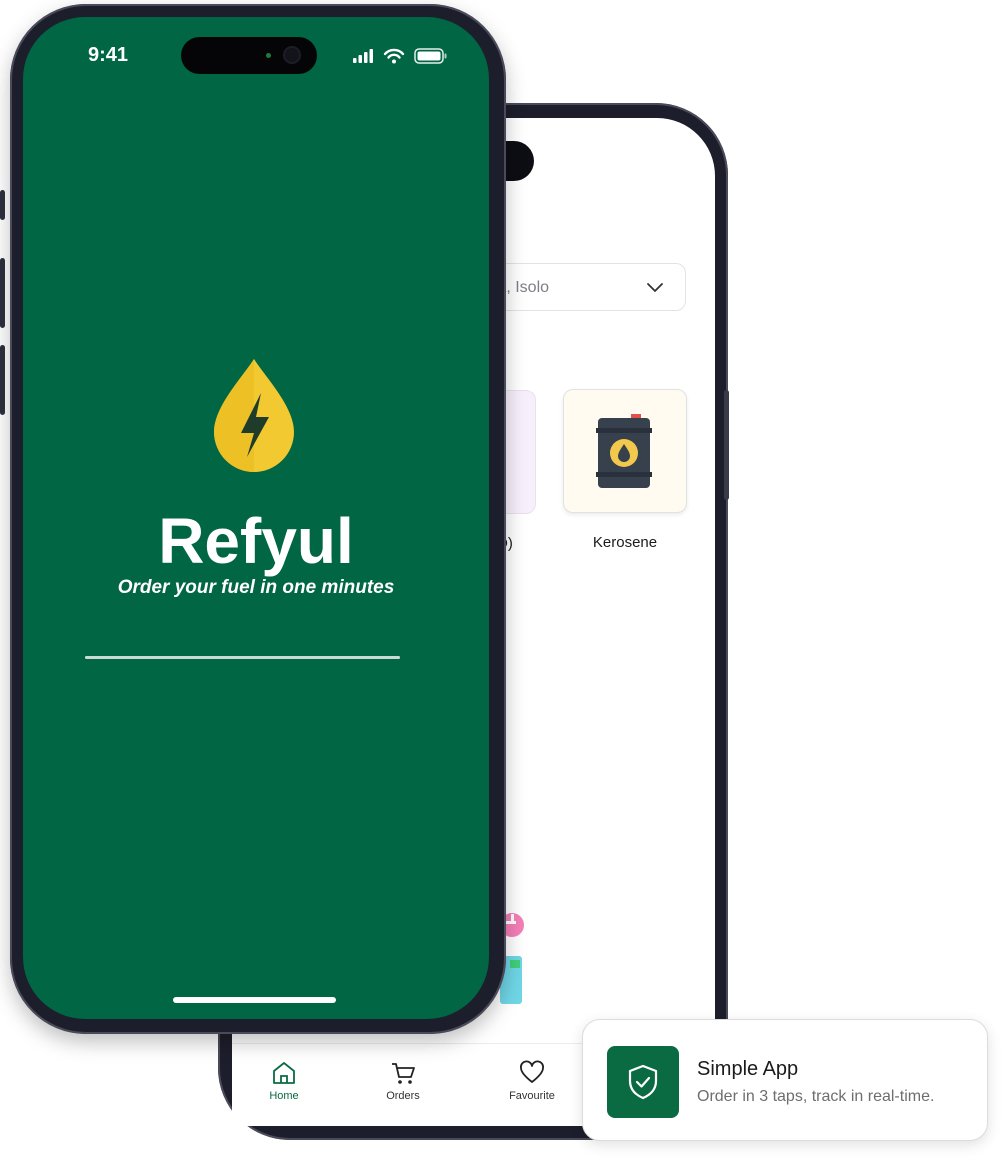 The width and height of the screenshot is (1007, 1176). I want to click on back-phone-side-button, so click(726, 445).